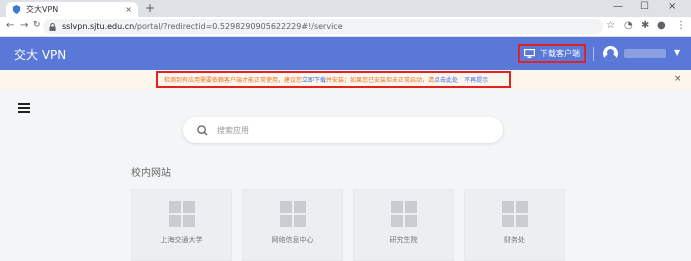 The height and width of the screenshot is (261, 691). I want to click on puzzle-icon: ✱, so click(645, 25).